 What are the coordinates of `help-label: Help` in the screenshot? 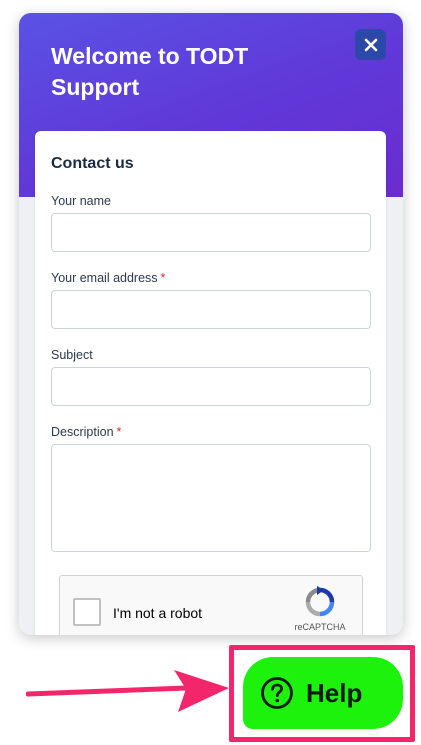 It's located at (334, 692).